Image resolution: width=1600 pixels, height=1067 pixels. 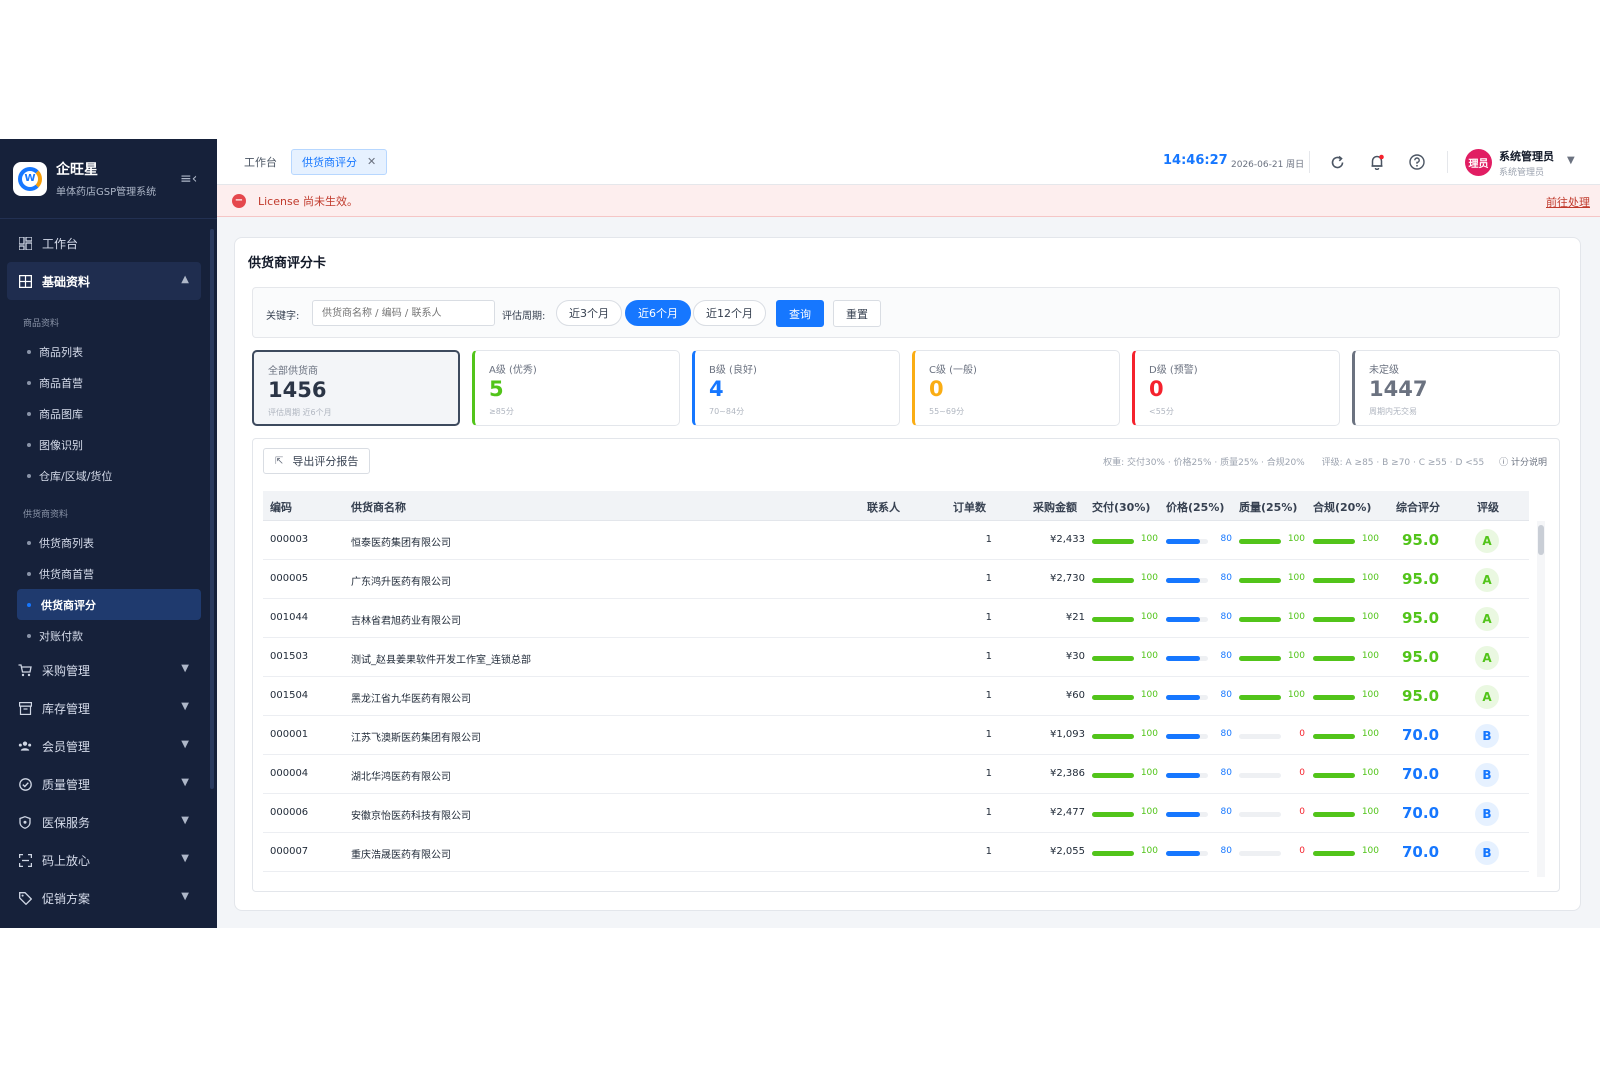 I want to click on column-header-grade: 评级, so click(x=1488, y=507).